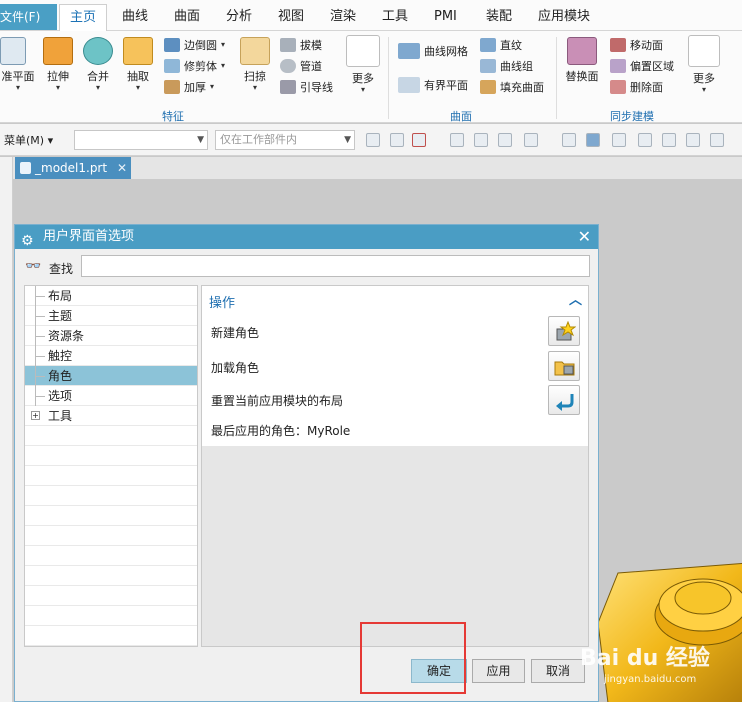  I want to click on category-tree: 布局 主题 资源条 触控 角色 选项 + 工具, so click(111, 466).